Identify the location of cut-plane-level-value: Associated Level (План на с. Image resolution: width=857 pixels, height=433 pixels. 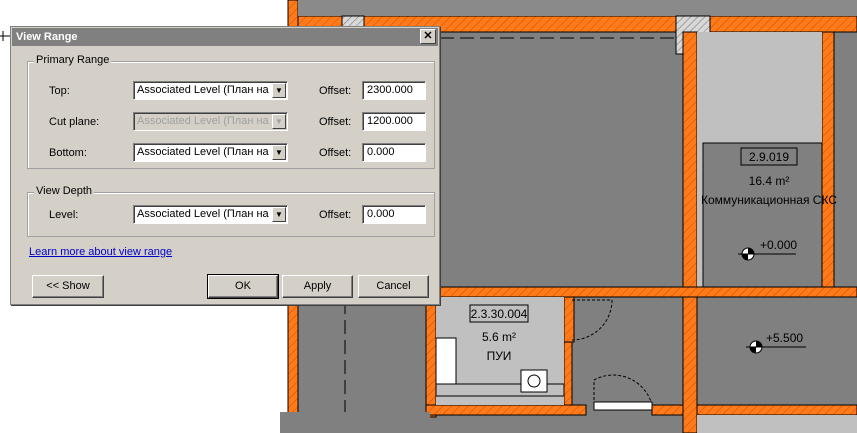
(207, 121).